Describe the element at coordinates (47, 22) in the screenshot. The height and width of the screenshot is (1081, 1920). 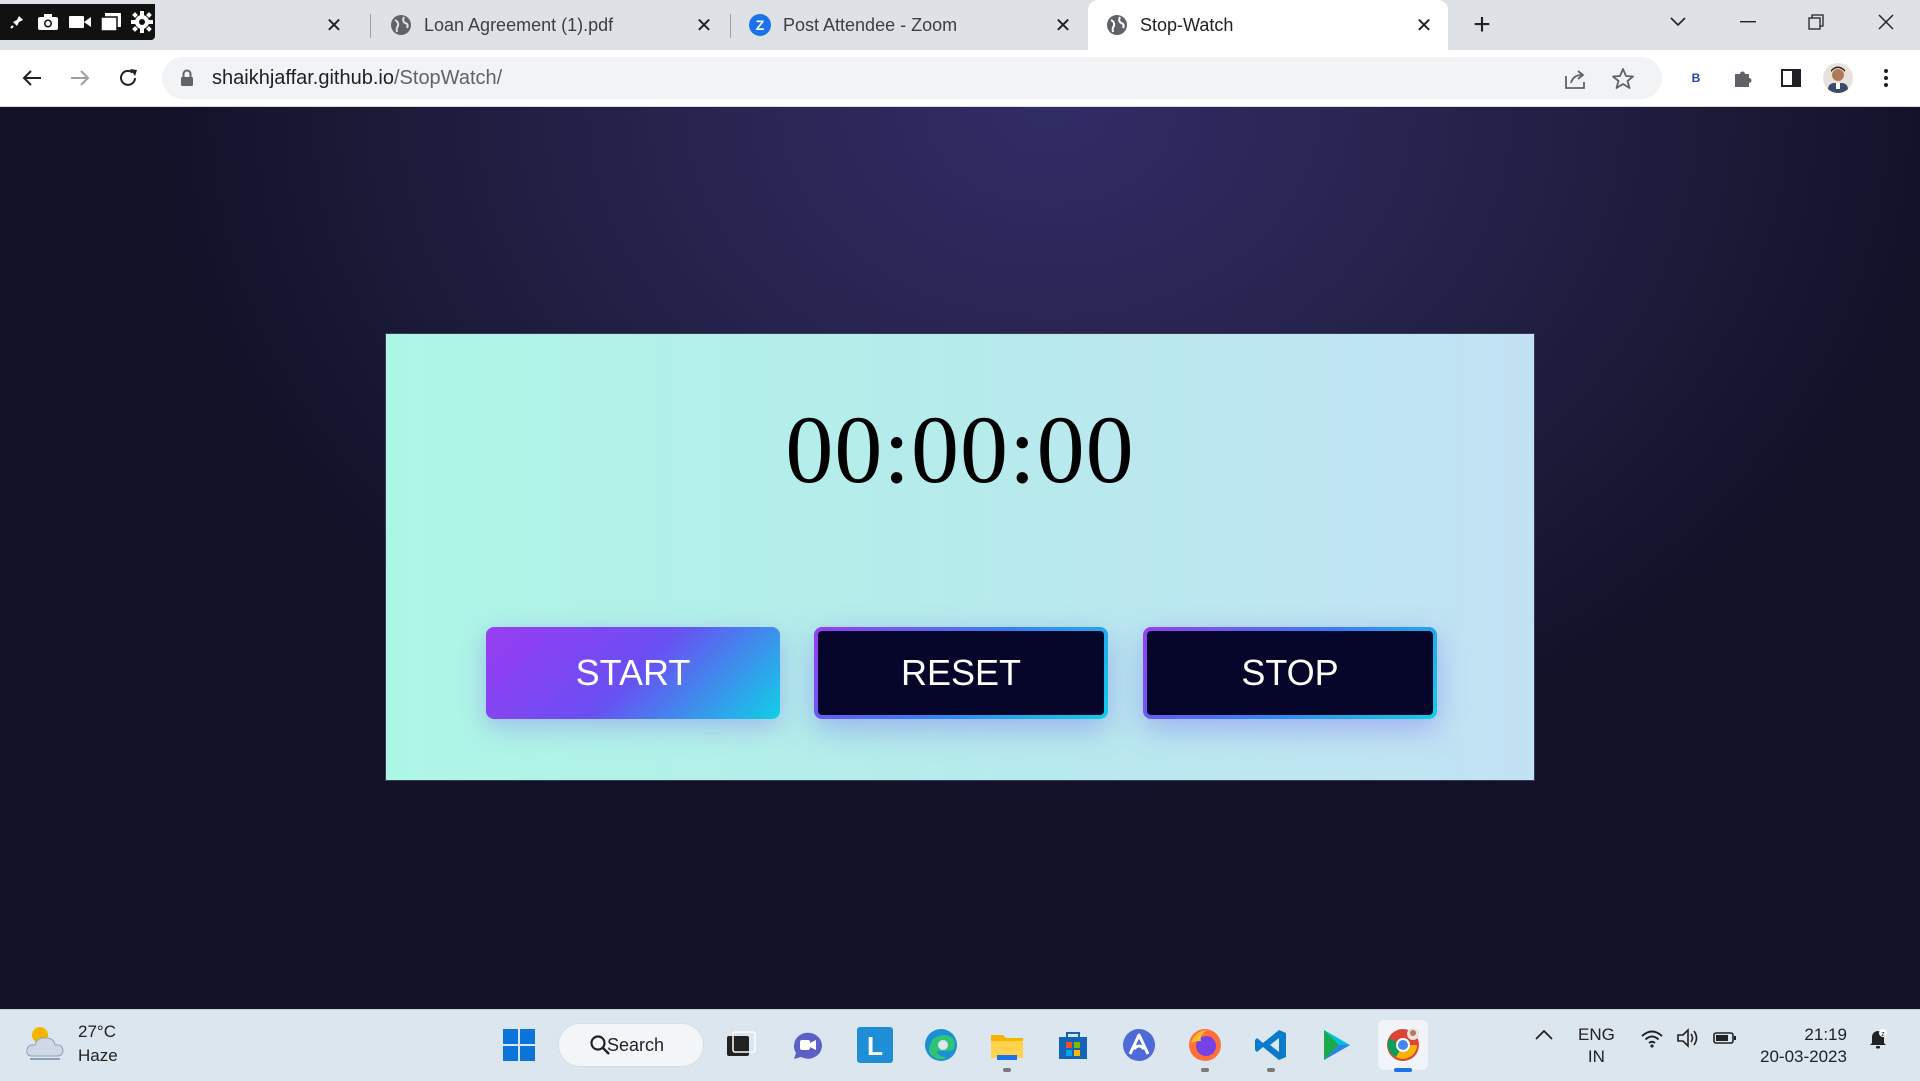
I see `camera-icon` at that location.